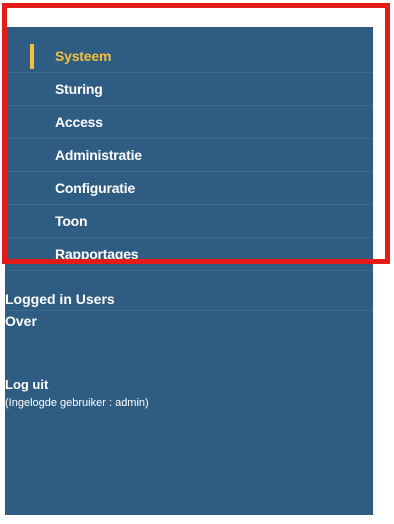 Image resolution: width=394 pixels, height=524 pixels. Describe the element at coordinates (71, 221) in the screenshot. I see `menu-item-label: Toon` at that location.